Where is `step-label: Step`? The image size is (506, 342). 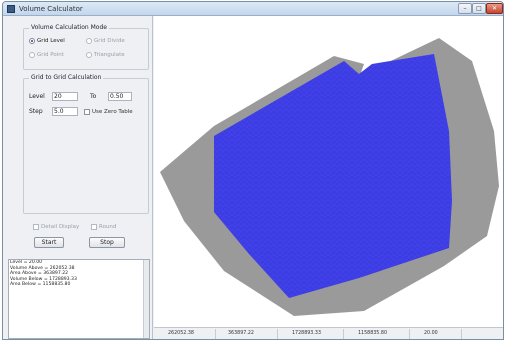 step-label: Step is located at coordinates (36, 111).